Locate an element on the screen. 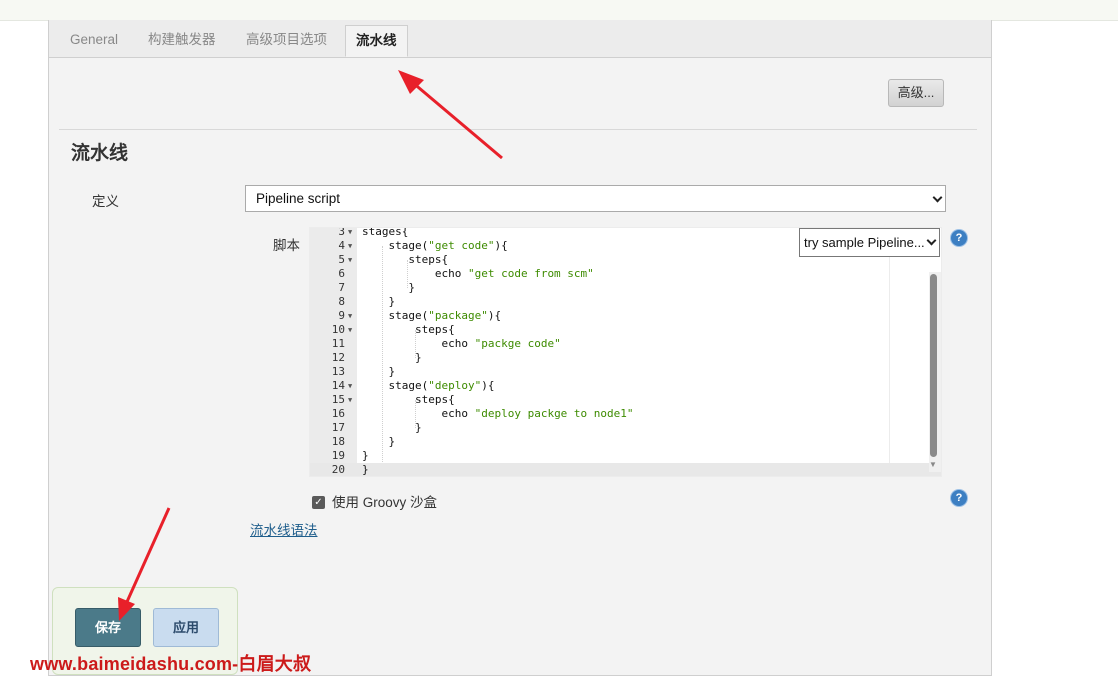 The width and height of the screenshot is (1118, 698). tab-advanced-project-options: 高级项目选项 is located at coordinates (286, 38).